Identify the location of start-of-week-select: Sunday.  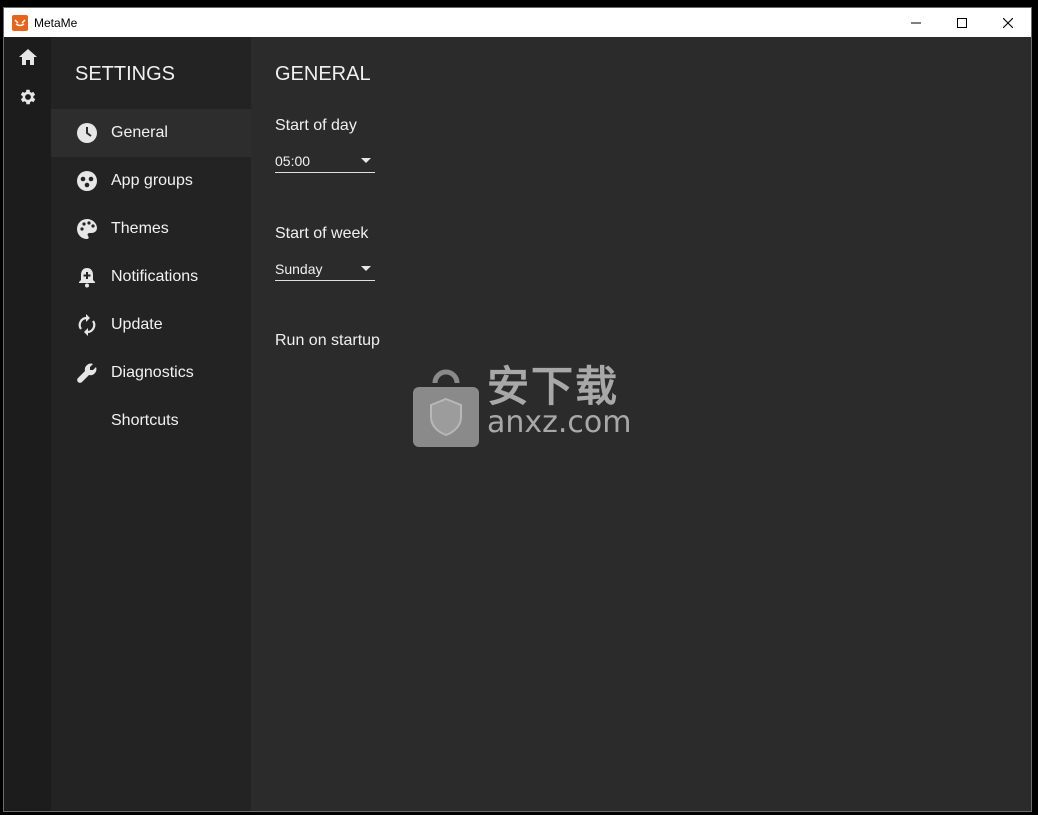
(325, 269).